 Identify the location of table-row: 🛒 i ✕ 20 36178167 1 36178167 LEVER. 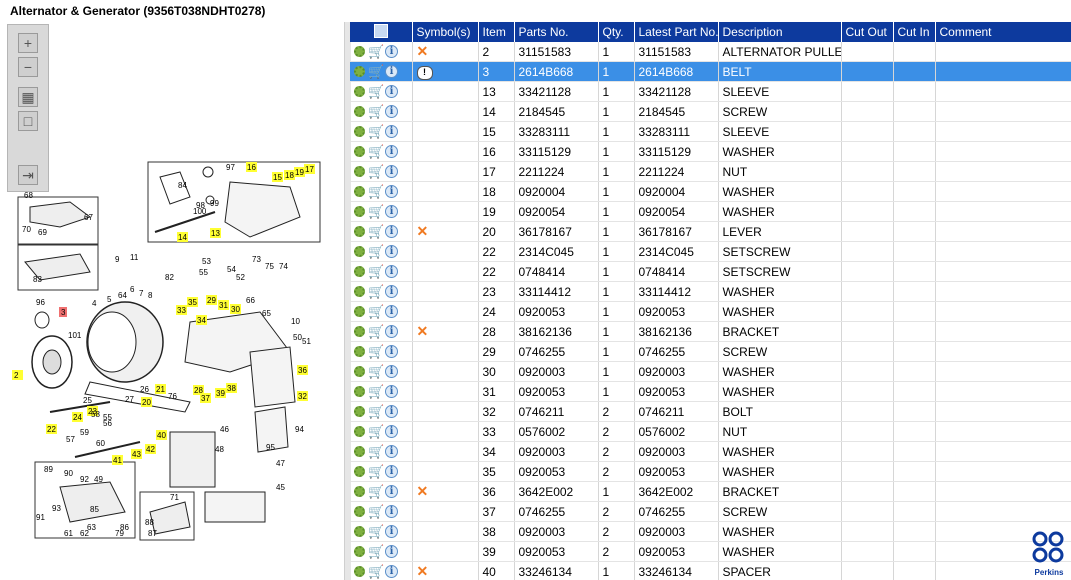
(710, 231).